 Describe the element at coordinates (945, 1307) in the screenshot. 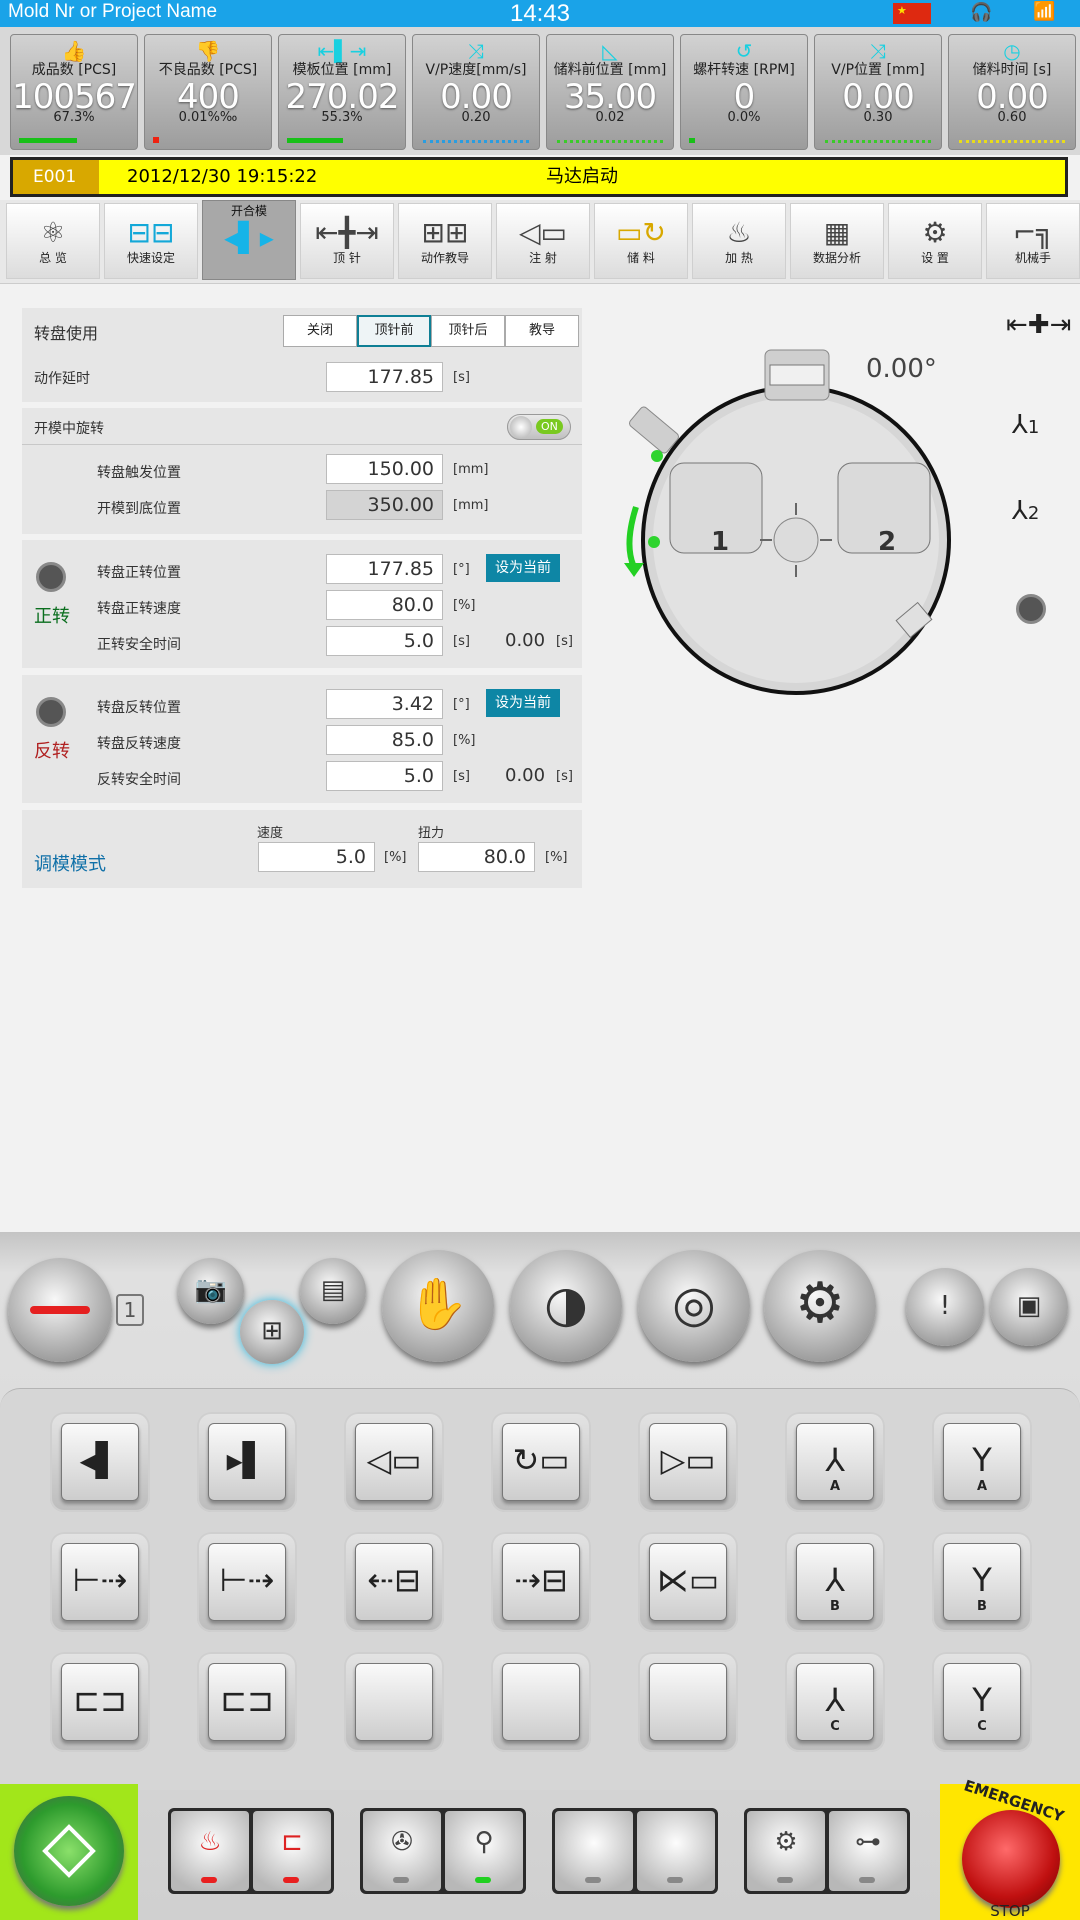

I see `alarm-reset-icon: !` at that location.